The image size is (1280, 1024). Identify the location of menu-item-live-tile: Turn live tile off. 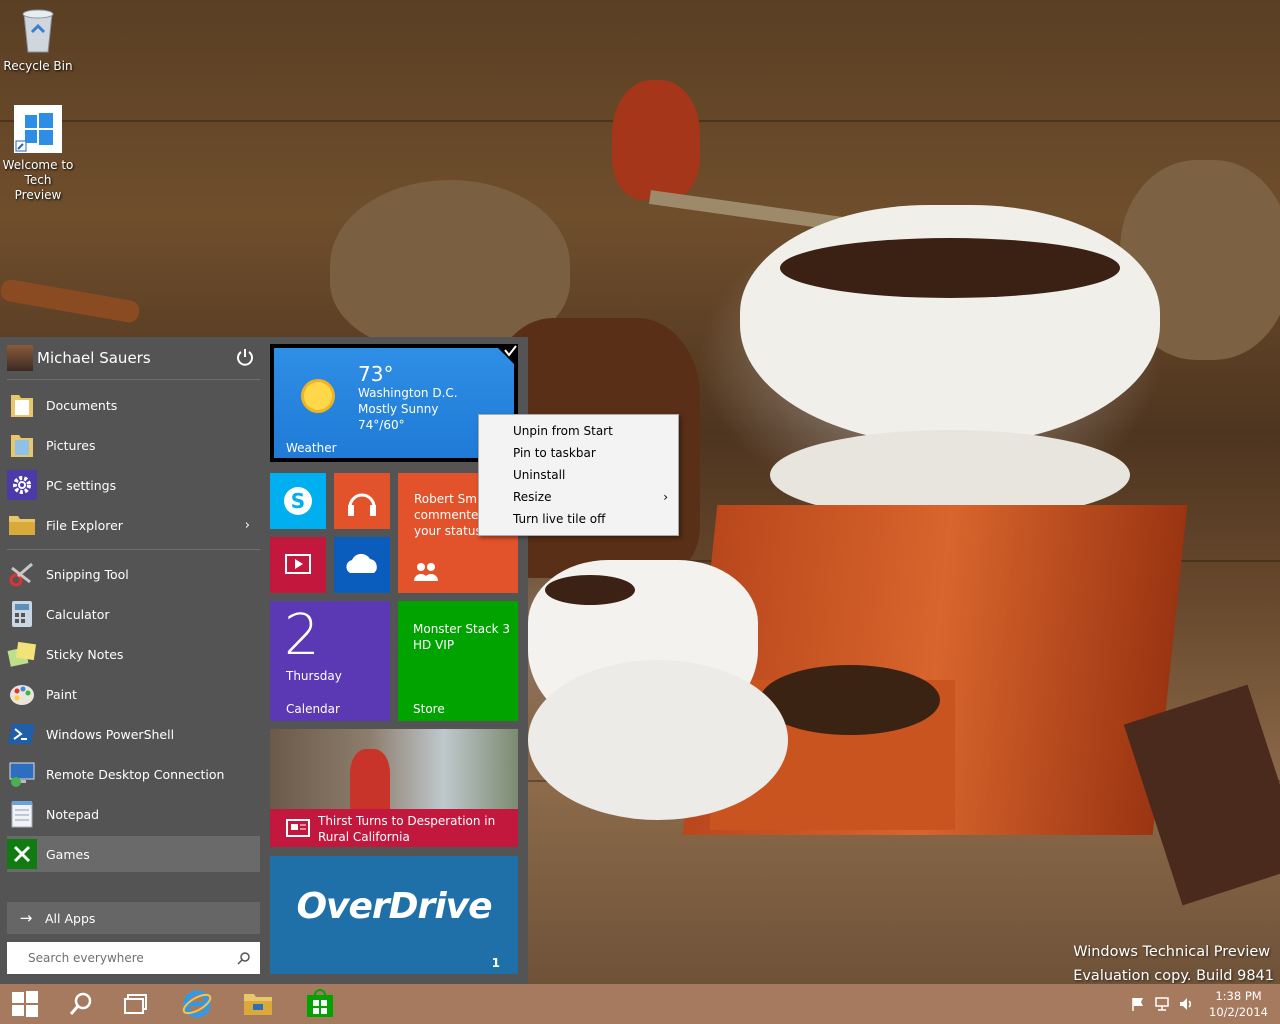
(578, 519).